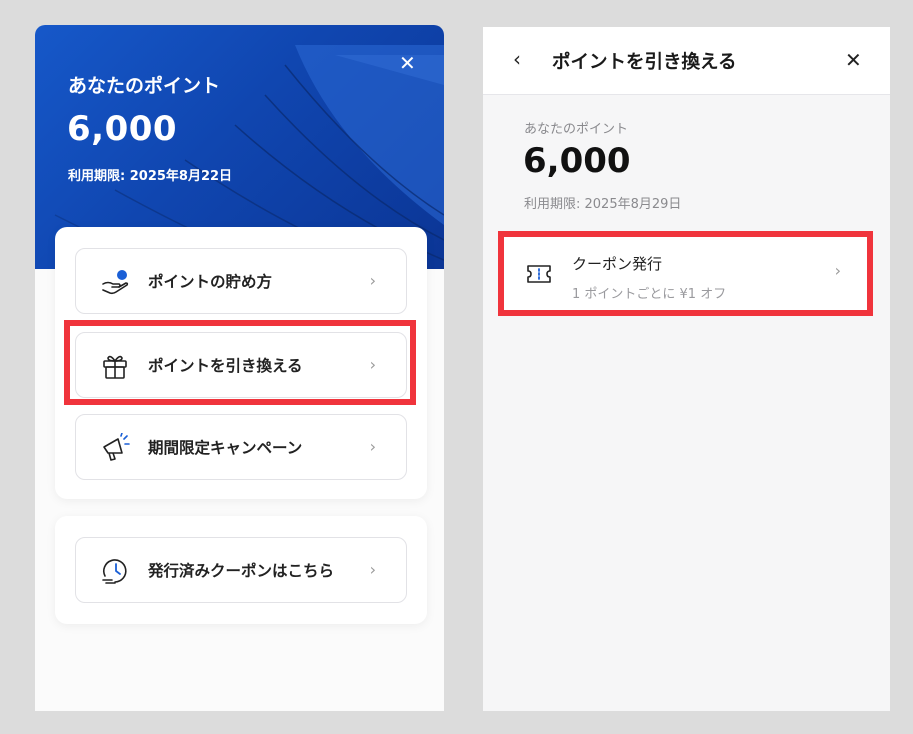 This screenshot has height=734, width=913. I want to click on redeem-header: ‹ ポイントを引き換える ✕, so click(686, 61).